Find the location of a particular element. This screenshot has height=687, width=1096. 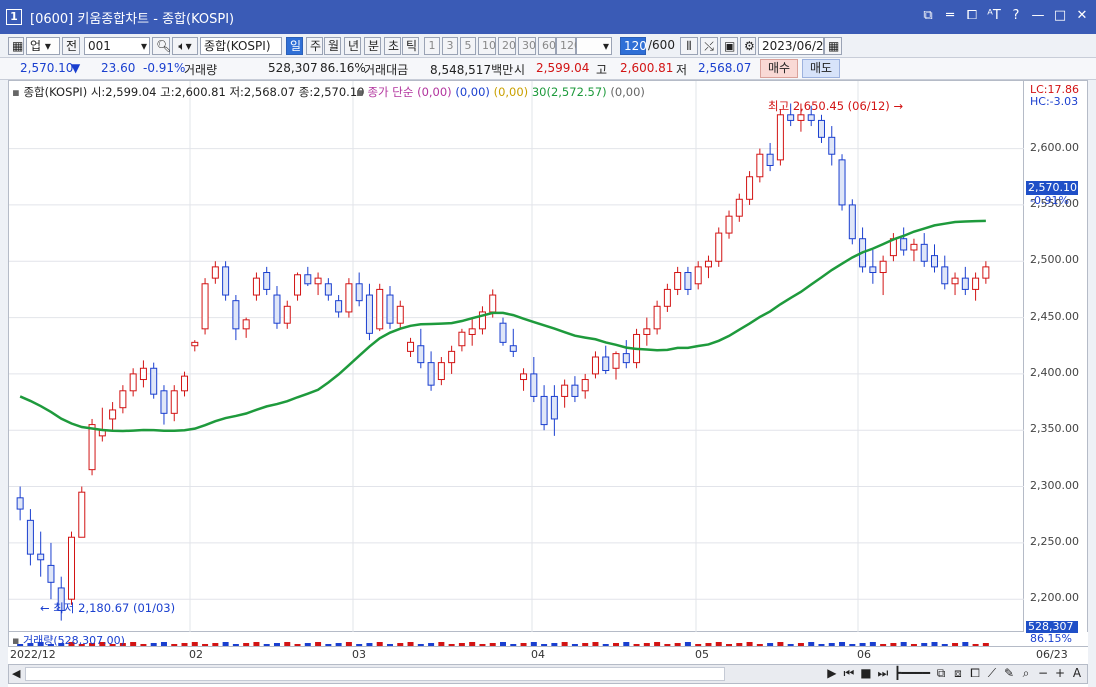

forward-icon: ⏭ is located at coordinates (883, 673).